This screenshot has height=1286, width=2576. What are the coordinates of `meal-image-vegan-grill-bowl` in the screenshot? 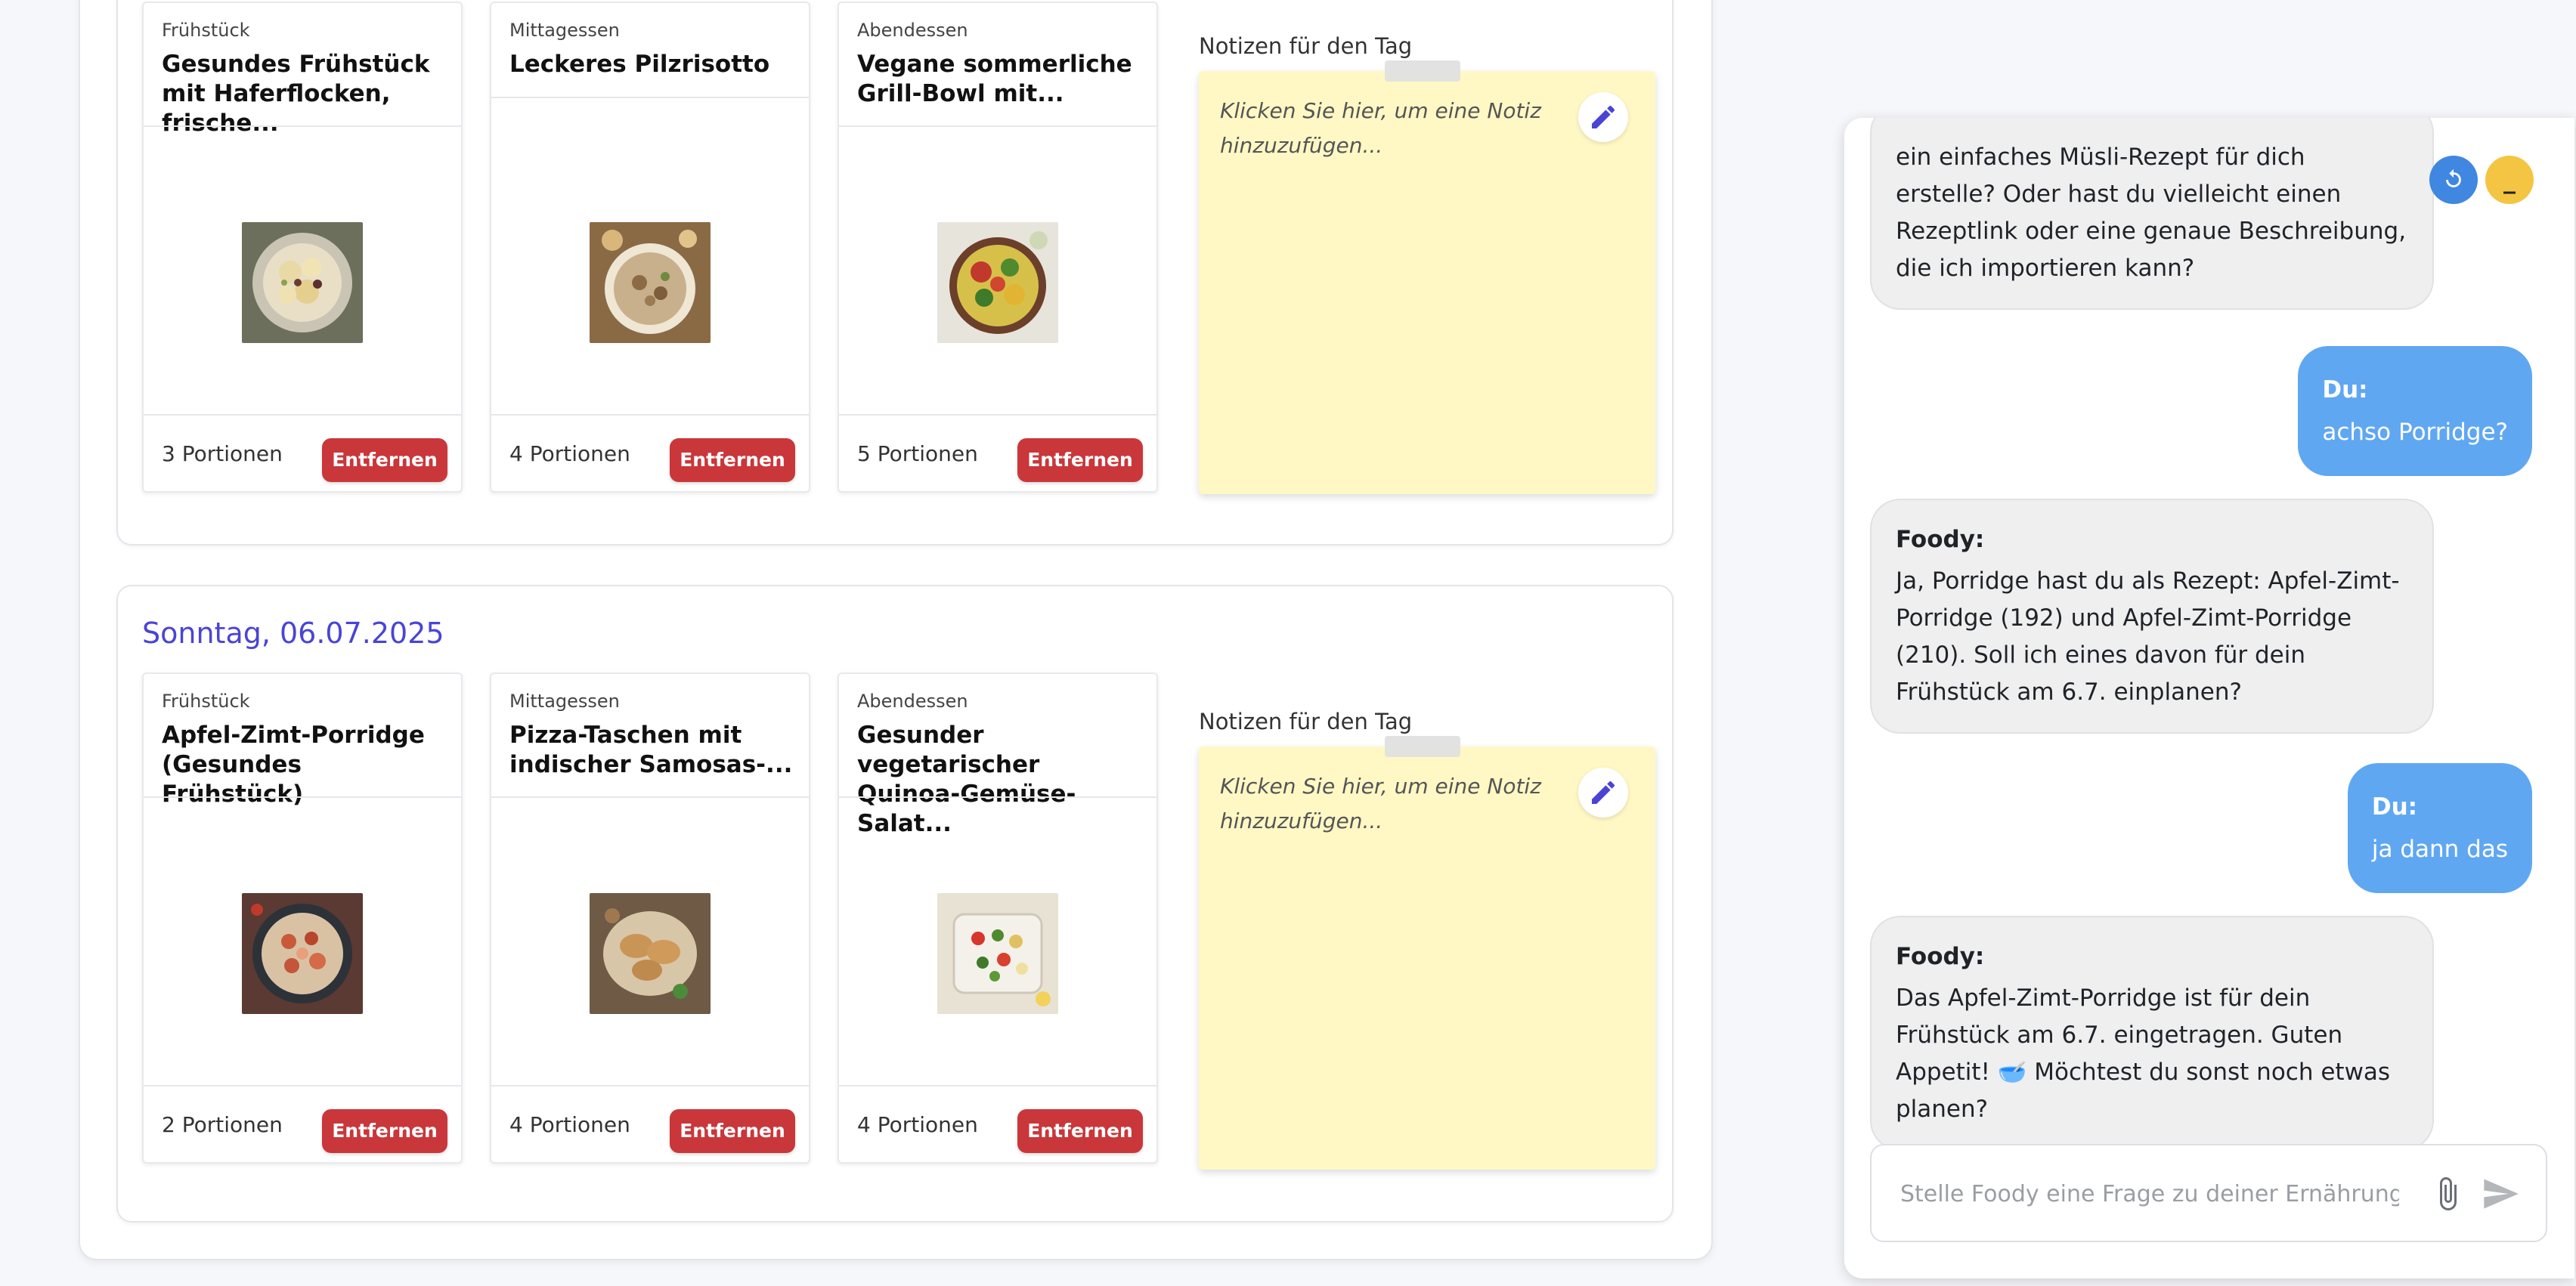 It's located at (997, 282).